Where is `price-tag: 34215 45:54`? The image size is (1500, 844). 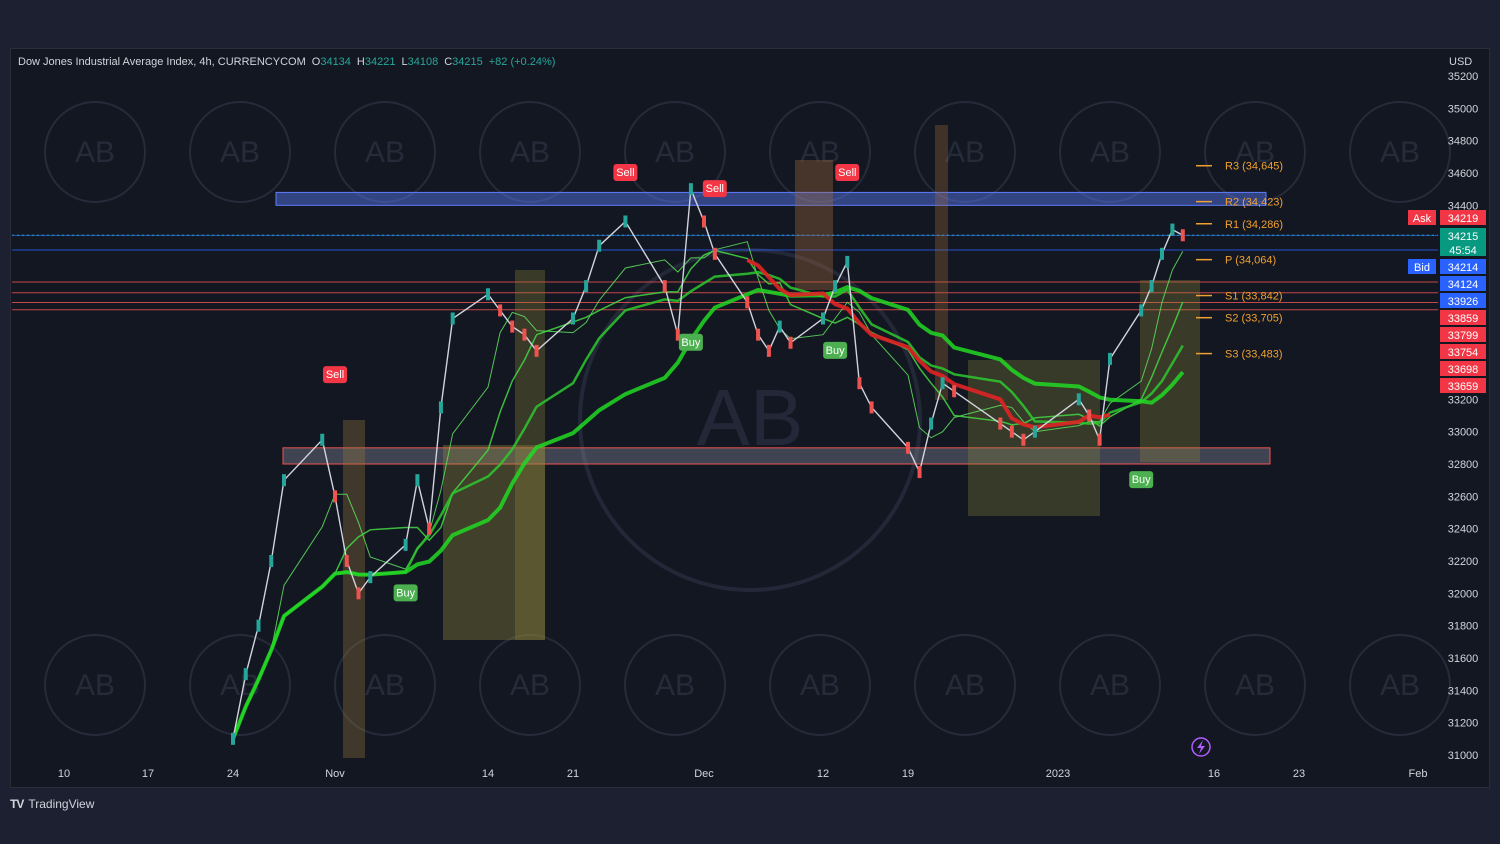 price-tag: 34215 45:54 is located at coordinates (1463, 242).